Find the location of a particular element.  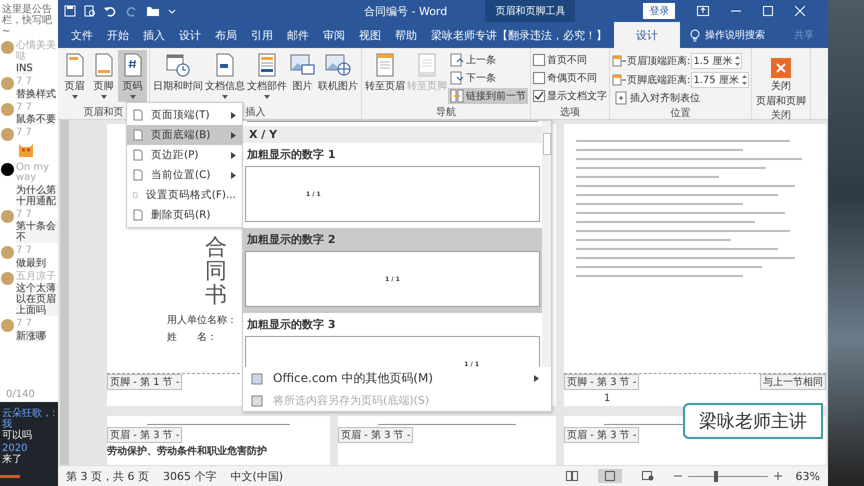

ribbon-display-icon is located at coordinates (703, 11).